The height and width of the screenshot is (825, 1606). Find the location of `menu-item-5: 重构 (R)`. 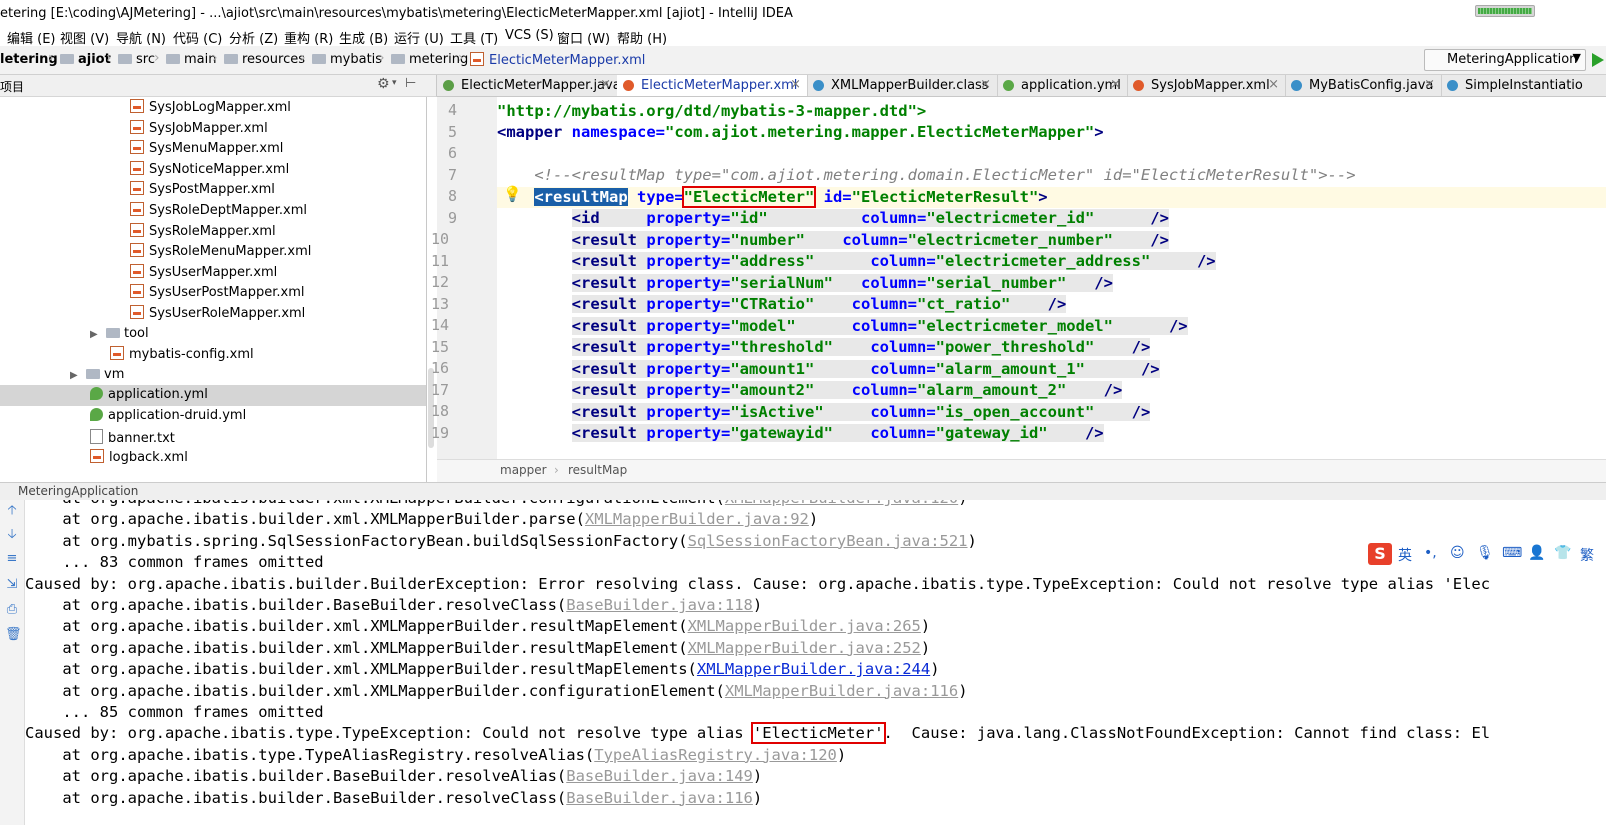

menu-item-5: 重构 (R) is located at coordinates (308, 37).